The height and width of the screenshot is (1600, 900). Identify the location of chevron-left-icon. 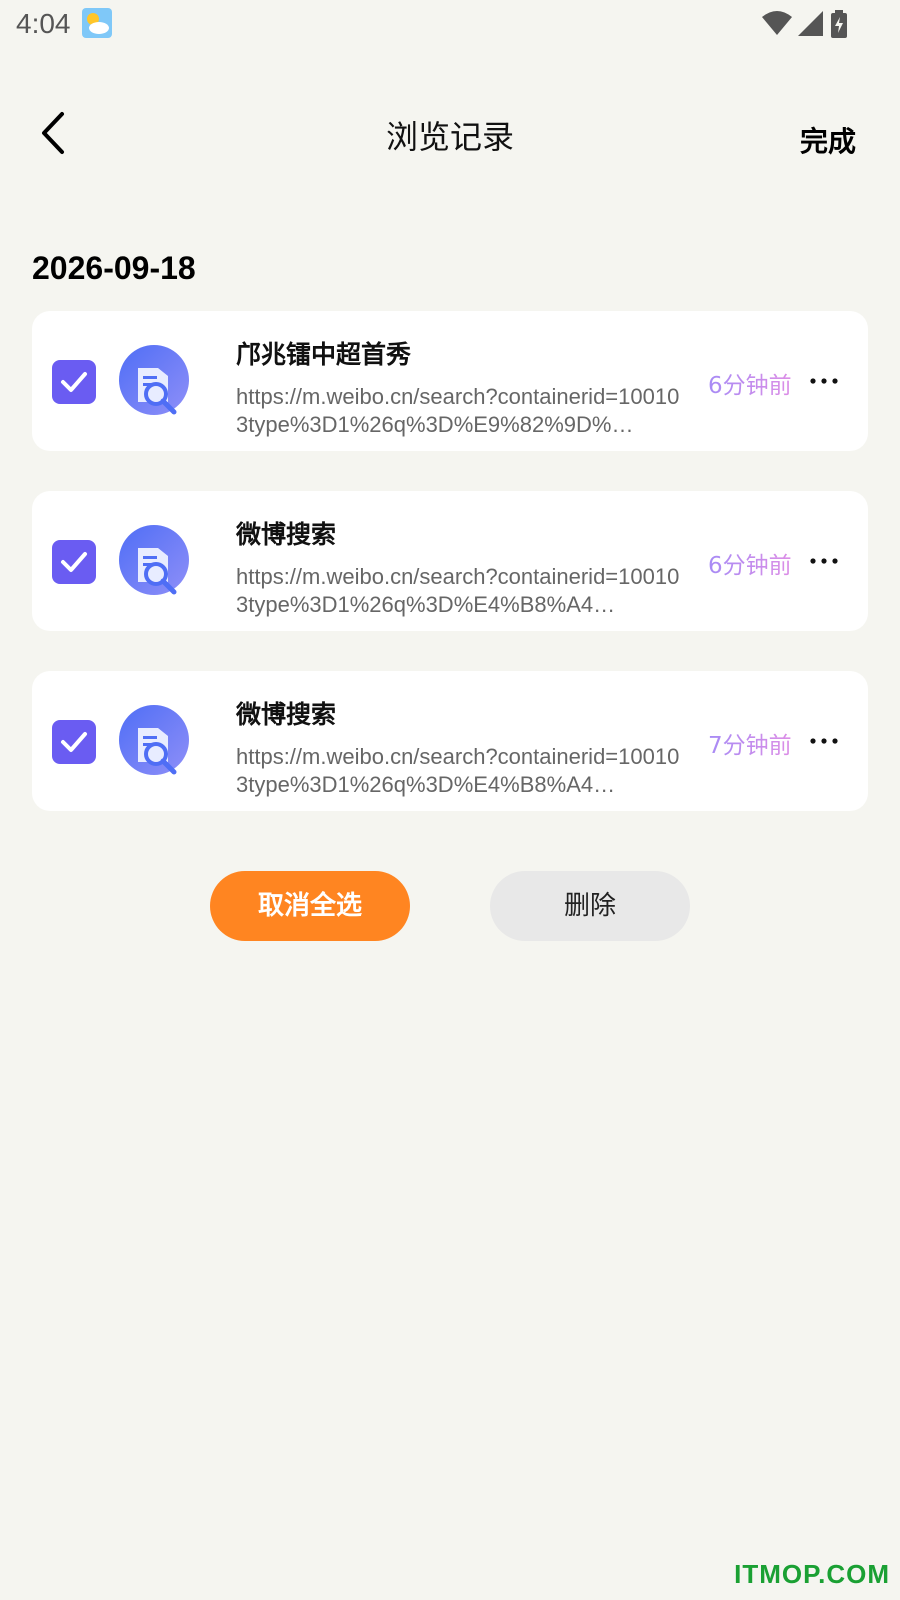
(53, 133).